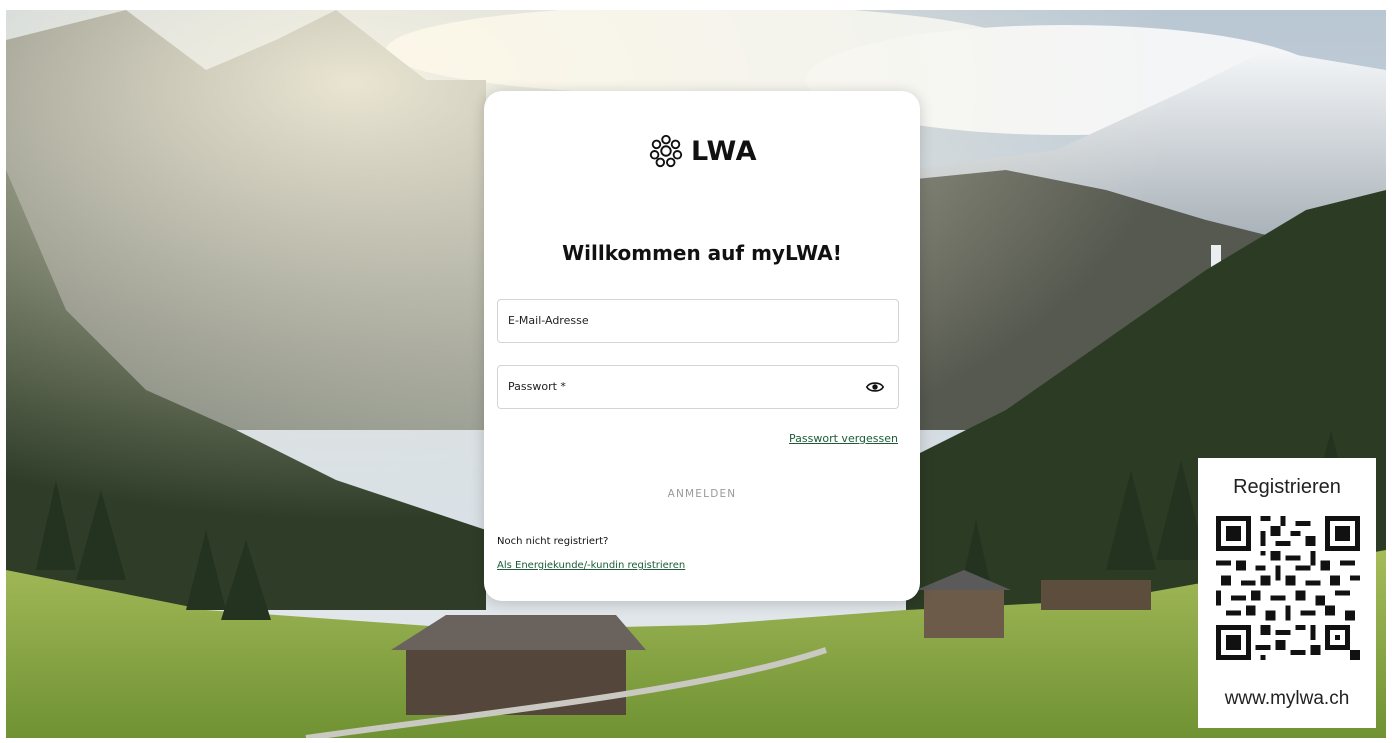 Image resolution: width=1392 pixels, height=743 pixels. I want to click on page-title: Willkommen auf myLWA!, so click(702, 253).